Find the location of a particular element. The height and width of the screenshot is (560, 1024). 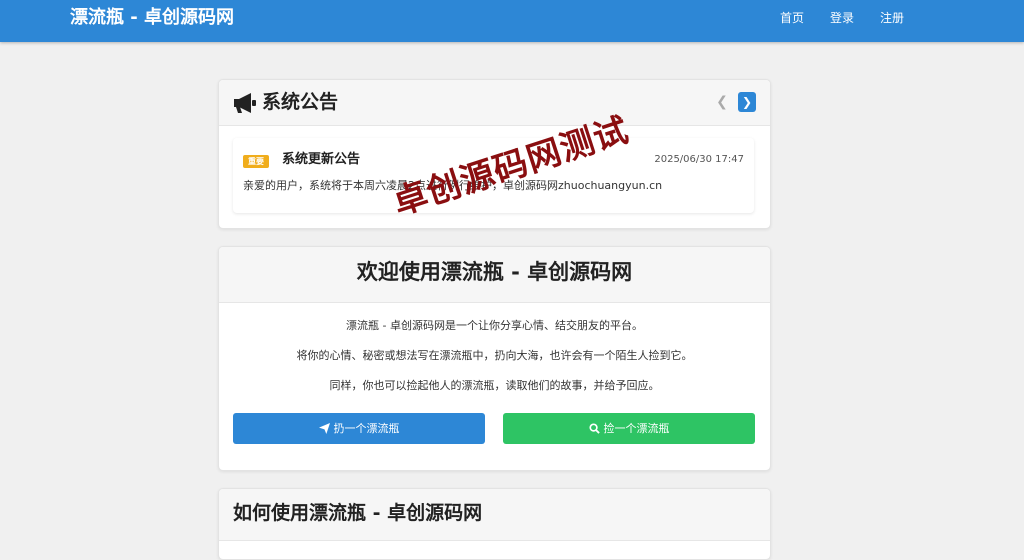

nav-home-link: 首页 is located at coordinates (792, 18).